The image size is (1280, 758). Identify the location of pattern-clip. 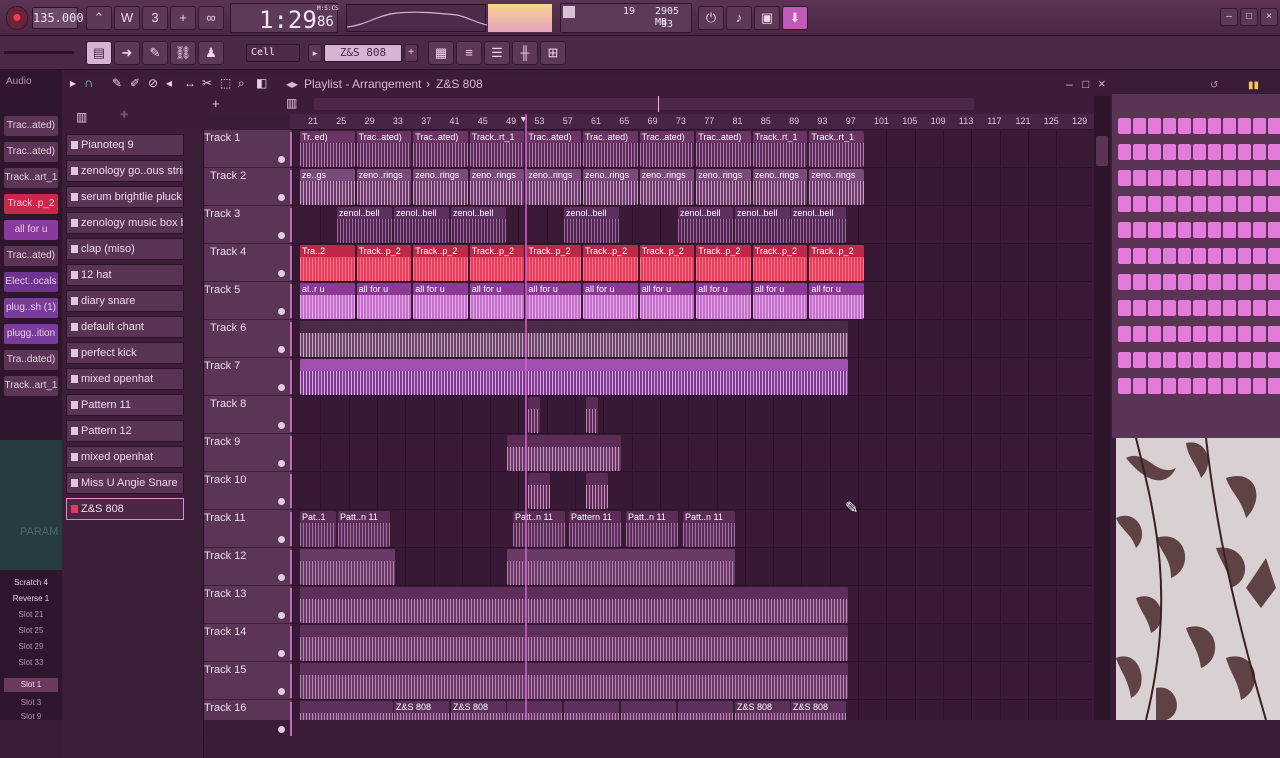
(597, 491).